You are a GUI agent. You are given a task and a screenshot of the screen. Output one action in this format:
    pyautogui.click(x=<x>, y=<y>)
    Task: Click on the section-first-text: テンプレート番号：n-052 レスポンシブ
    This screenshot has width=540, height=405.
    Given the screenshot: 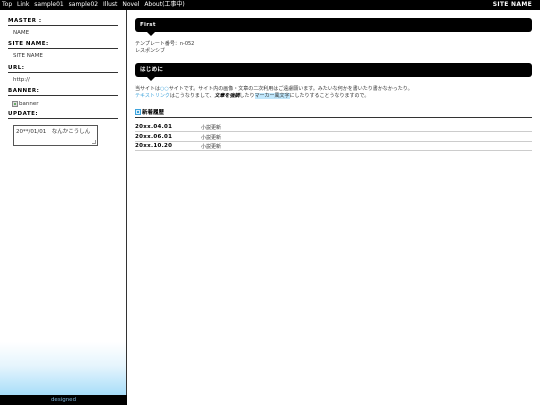 What is the action you would take?
    pyautogui.click(x=164, y=48)
    